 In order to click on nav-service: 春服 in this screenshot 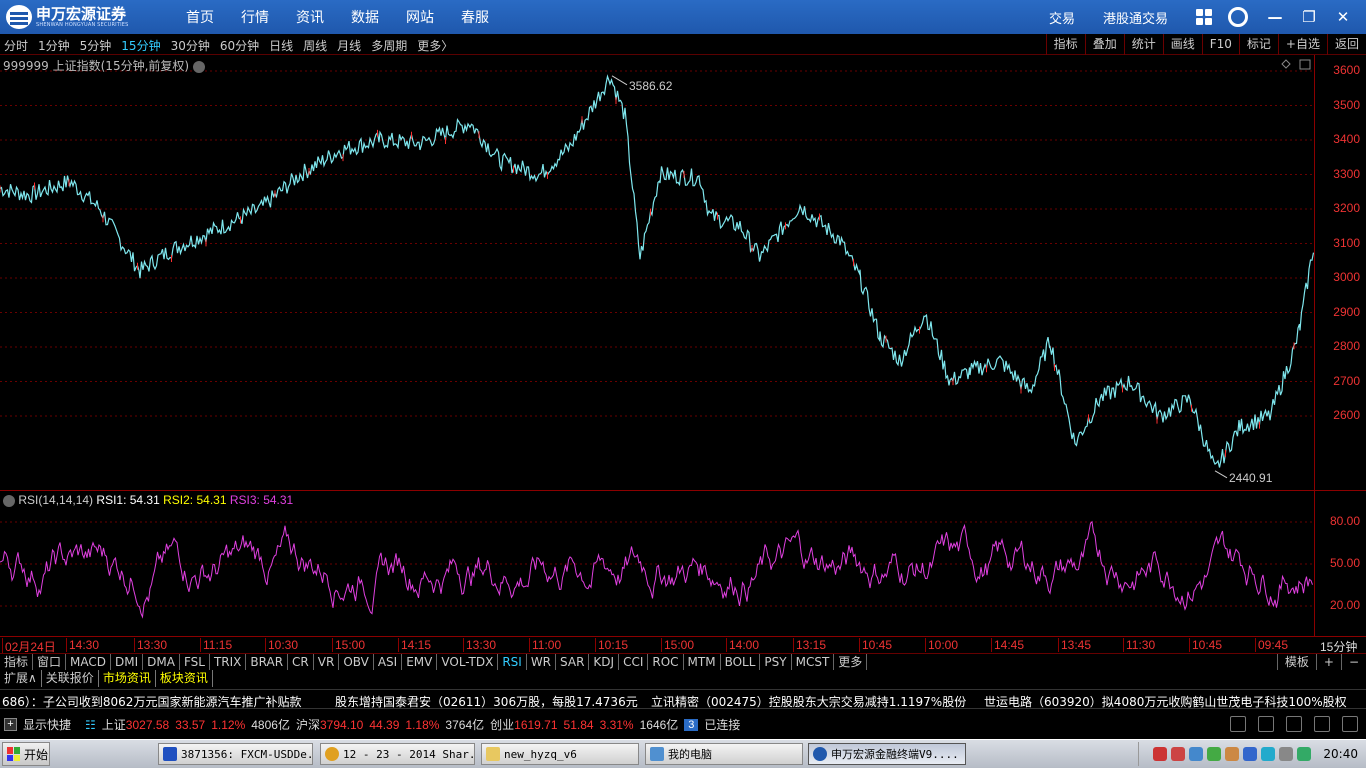, I will do `click(475, 17)`.